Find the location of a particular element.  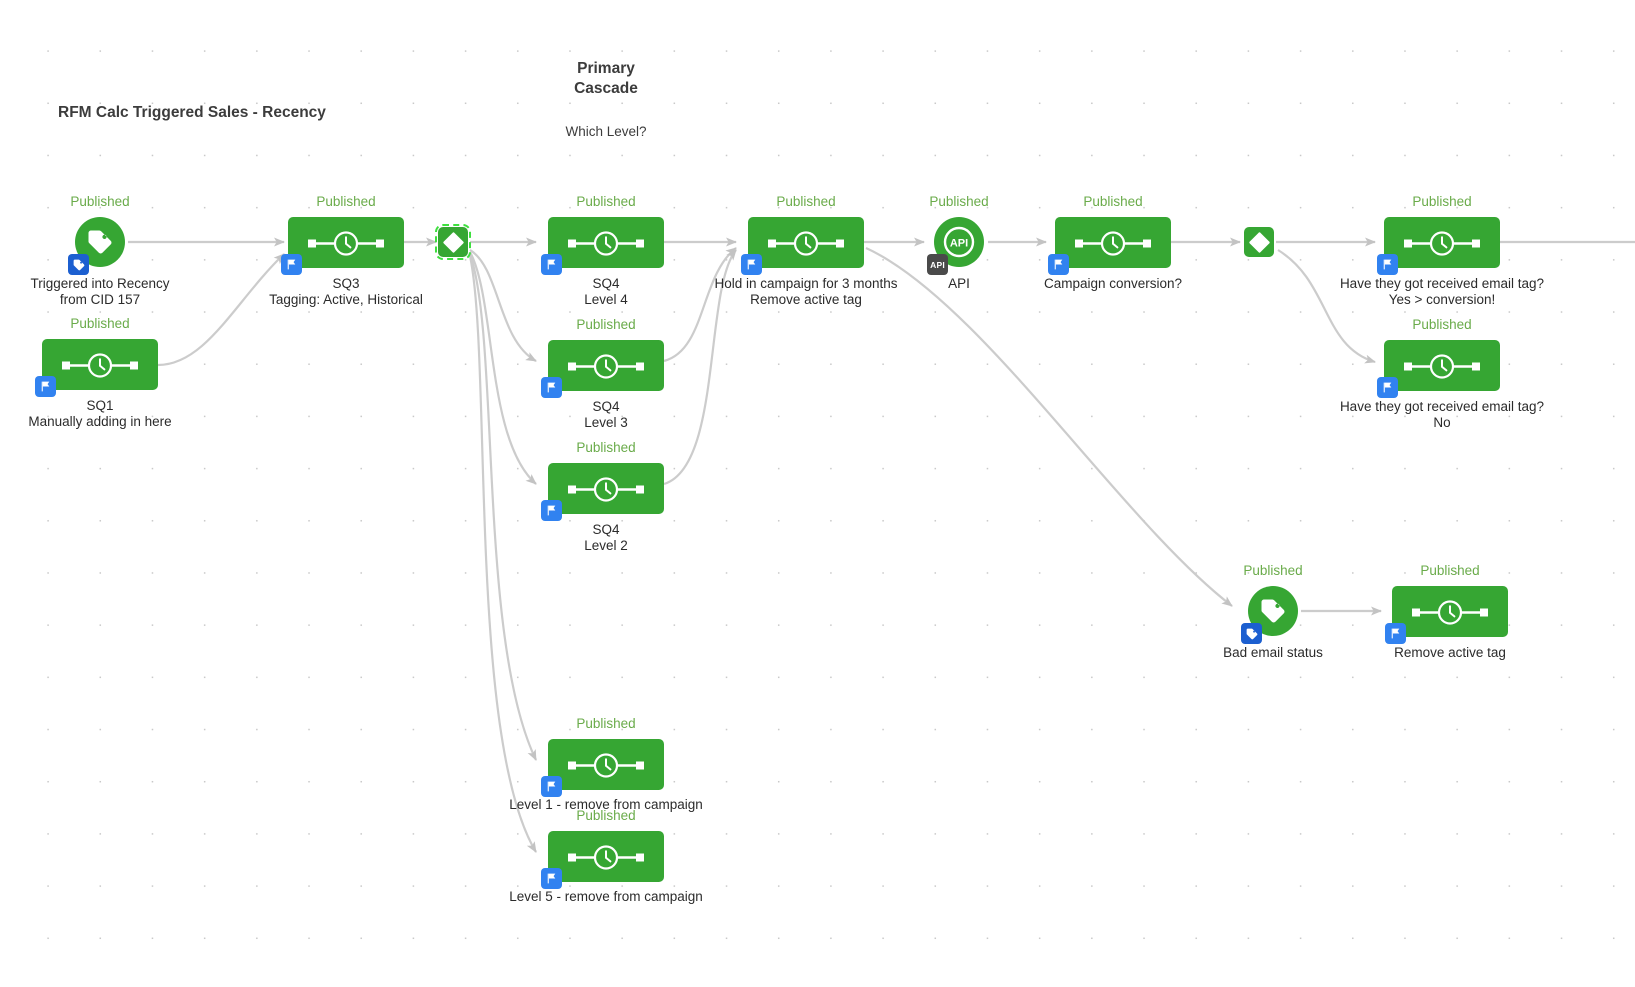

edge-decision-to-level5 is located at coordinates (502, 554).